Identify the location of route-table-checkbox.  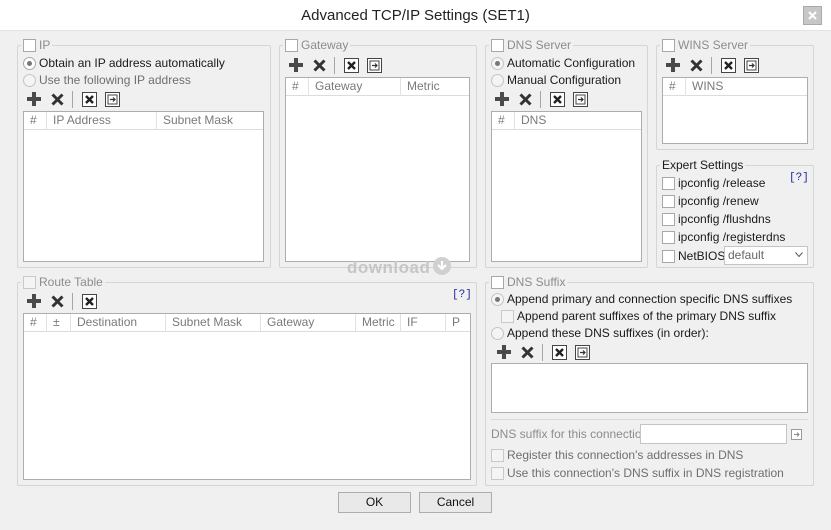
(29, 282).